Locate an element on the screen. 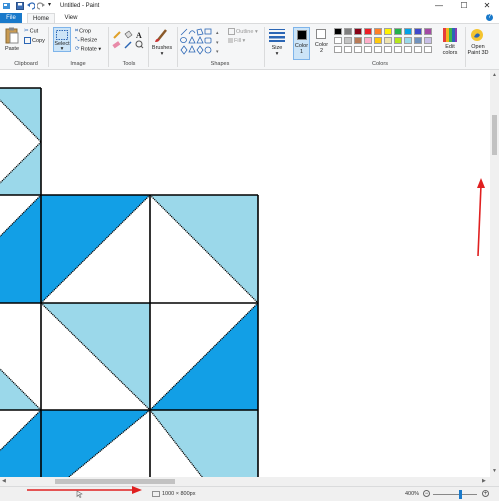 This screenshot has width=499, height=501. horizontal-scroll-thumb is located at coordinates (115, 481).